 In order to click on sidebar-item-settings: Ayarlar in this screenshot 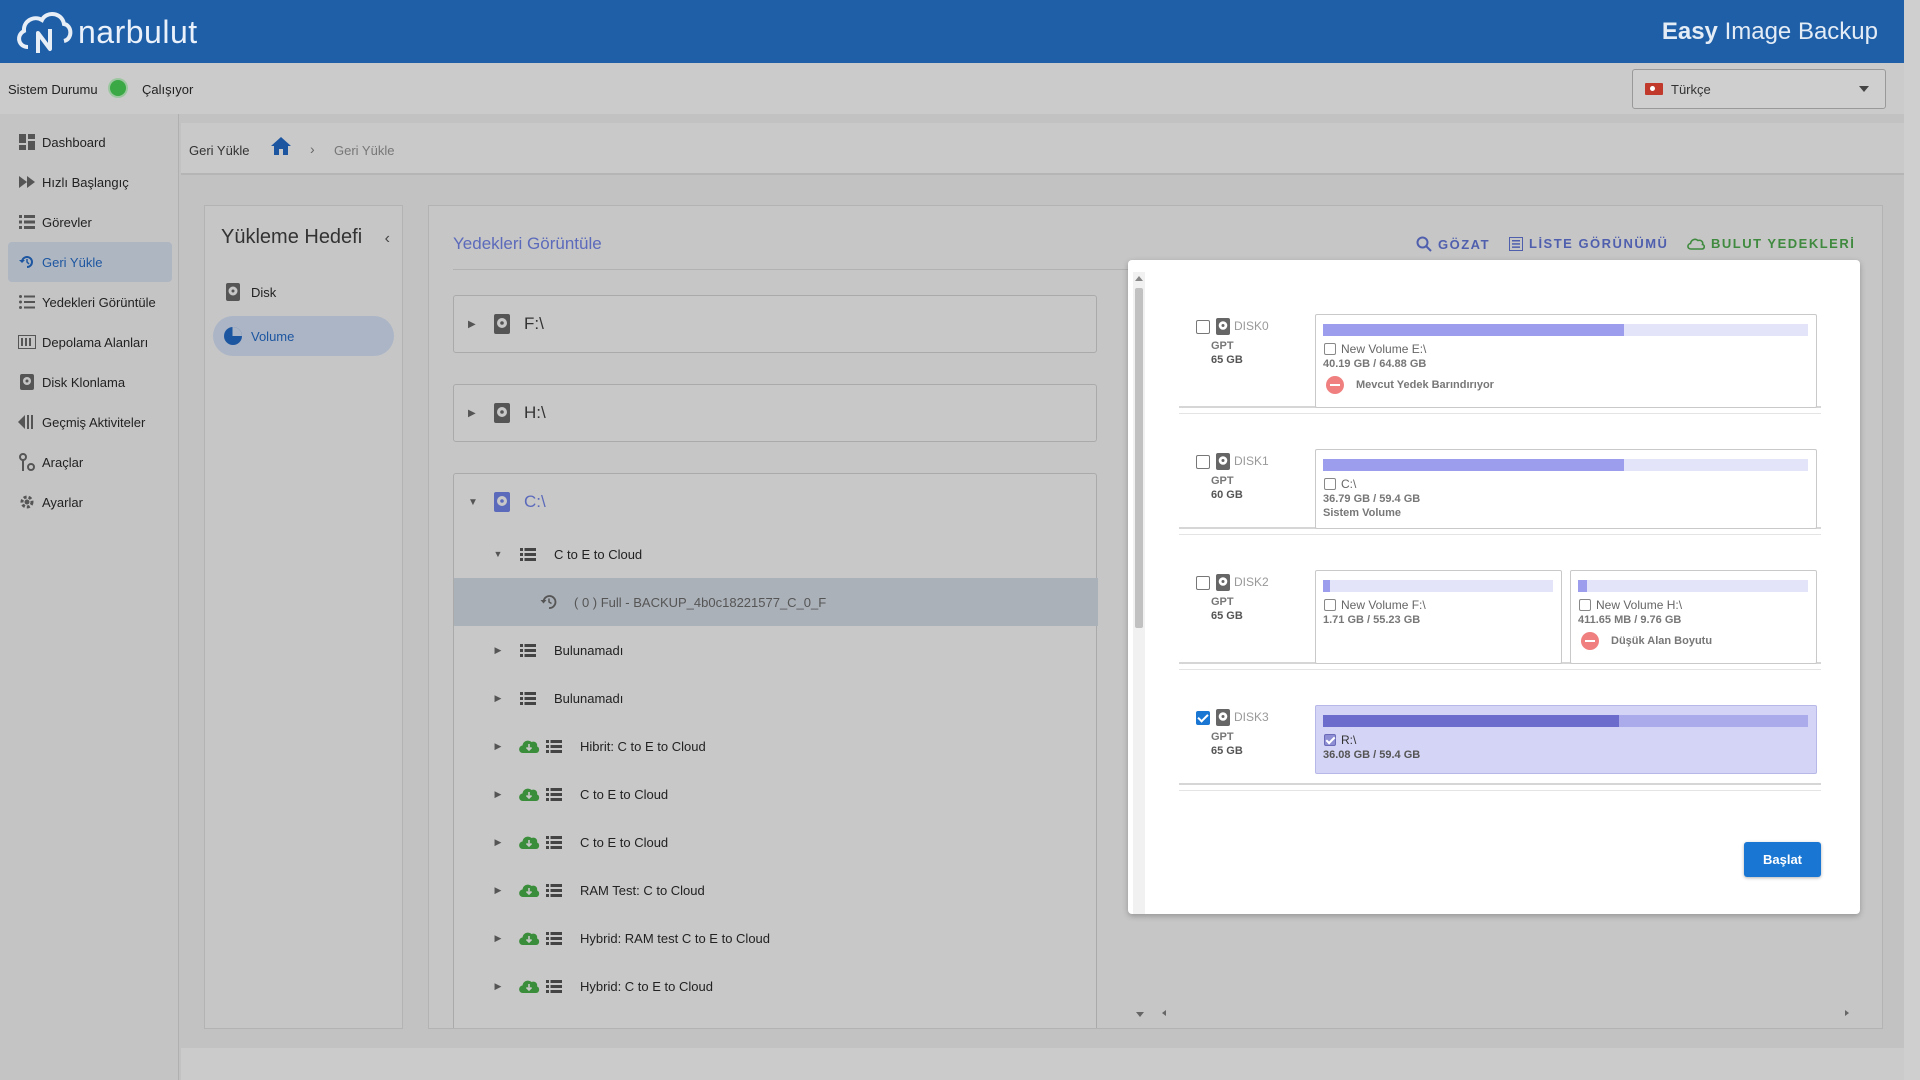, I will do `click(90, 502)`.